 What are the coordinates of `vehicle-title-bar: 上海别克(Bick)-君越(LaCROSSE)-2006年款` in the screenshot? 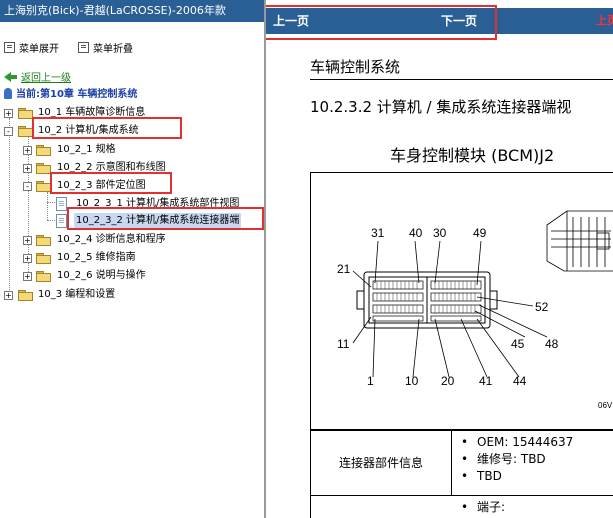 It's located at (132, 11).